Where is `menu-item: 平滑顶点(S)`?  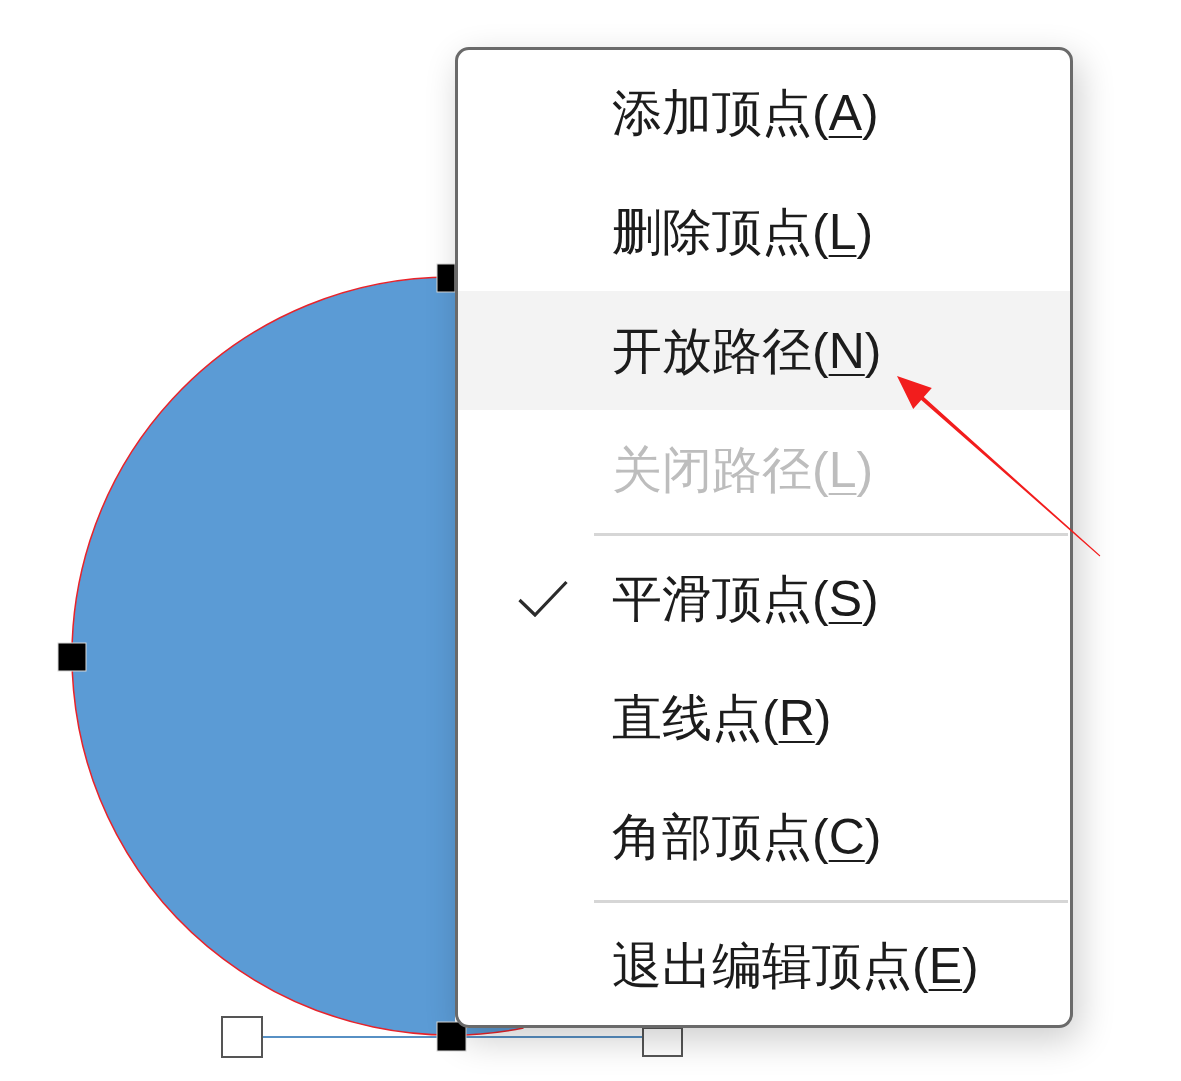
menu-item: 平滑顶点(S) is located at coordinates (764, 598).